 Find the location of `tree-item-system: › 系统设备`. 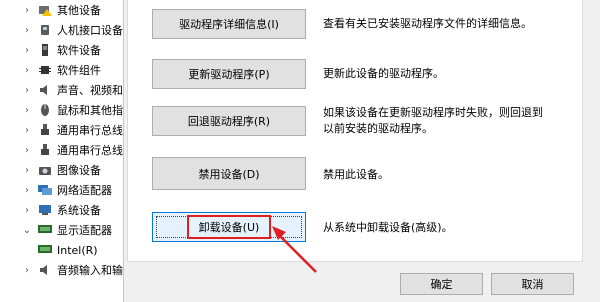

tree-item-system: › 系统设备 is located at coordinates (61, 210).